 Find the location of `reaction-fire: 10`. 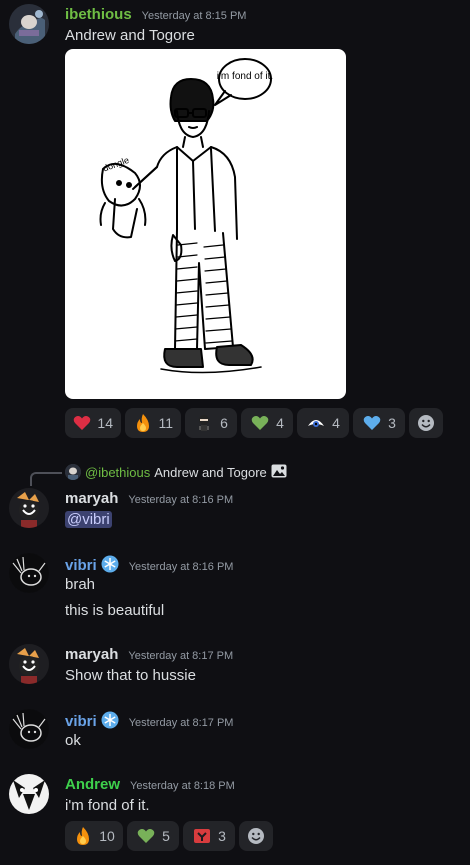

reaction-fire: 10 is located at coordinates (94, 836).